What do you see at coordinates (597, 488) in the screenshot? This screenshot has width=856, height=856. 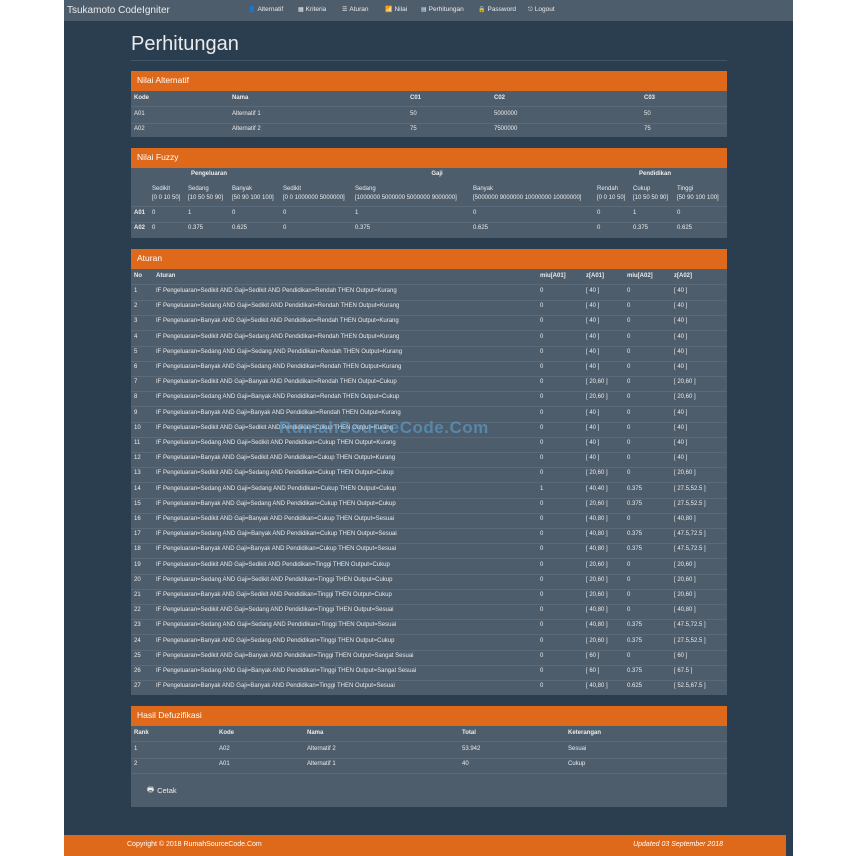 I see `table-cell: [ 40,40 ]` at bounding box center [597, 488].